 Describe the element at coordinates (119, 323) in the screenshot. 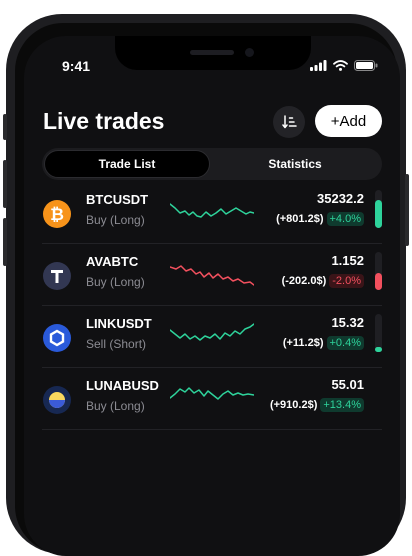

I see `trade-pair: LINKUSDT` at that location.